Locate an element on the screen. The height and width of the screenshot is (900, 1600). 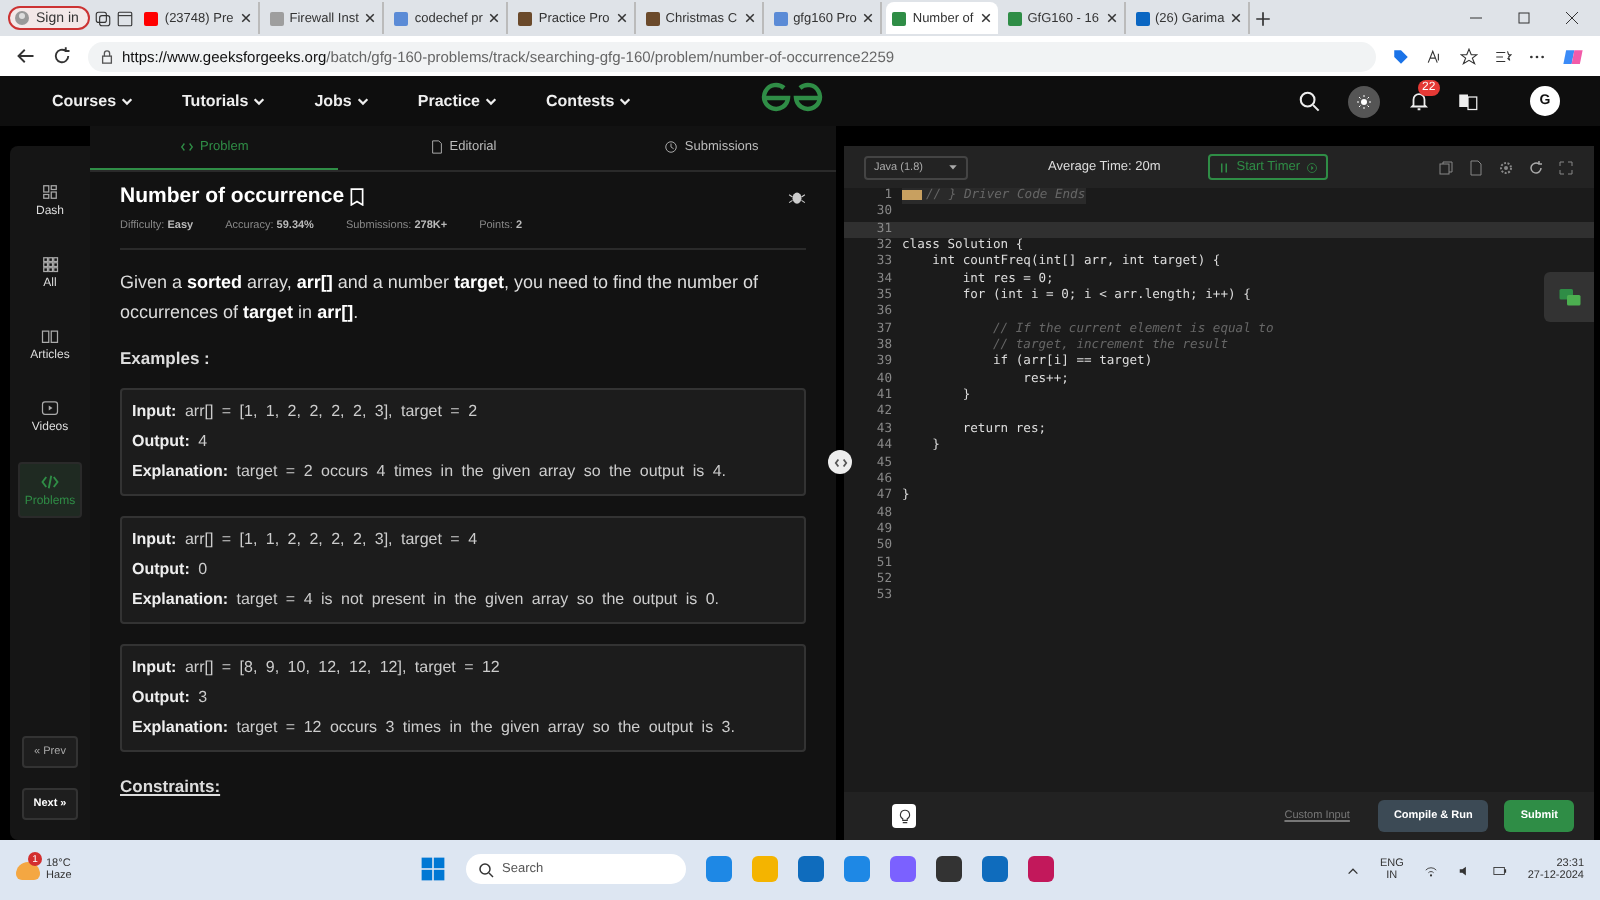
logo-icon is located at coordinates (792, 98).